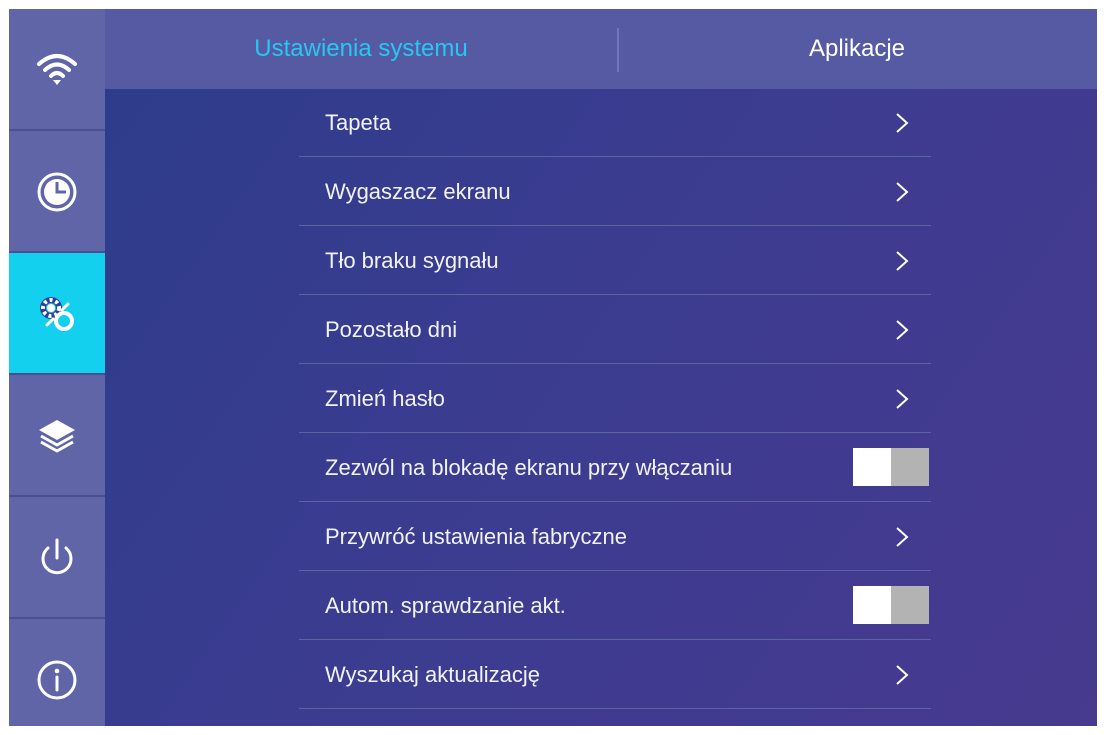 Image resolution: width=1106 pixels, height=735 pixels. Describe the element at coordinates (615, 674) in the screenshot. I see `settings-row-check-updates: Wyszukaj aktualizację` at that location.